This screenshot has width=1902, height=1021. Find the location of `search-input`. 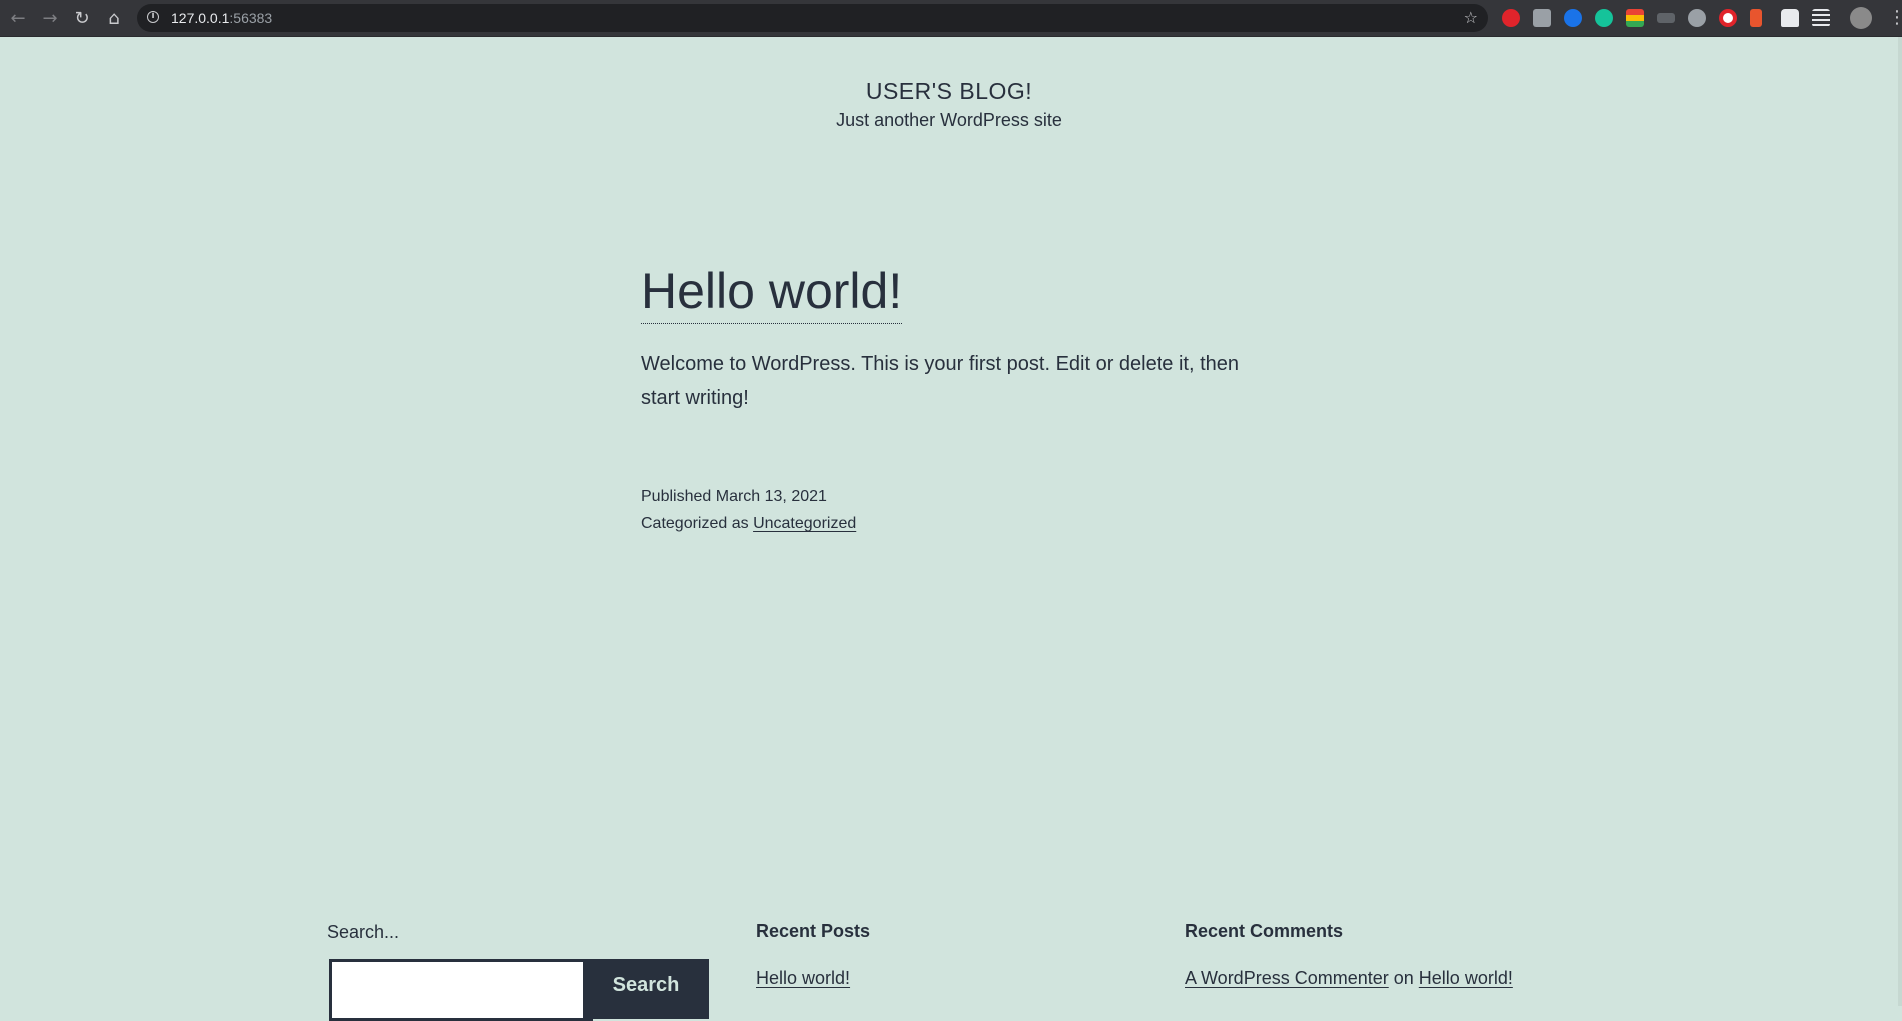

search-input is located at coordinates (461, 990).